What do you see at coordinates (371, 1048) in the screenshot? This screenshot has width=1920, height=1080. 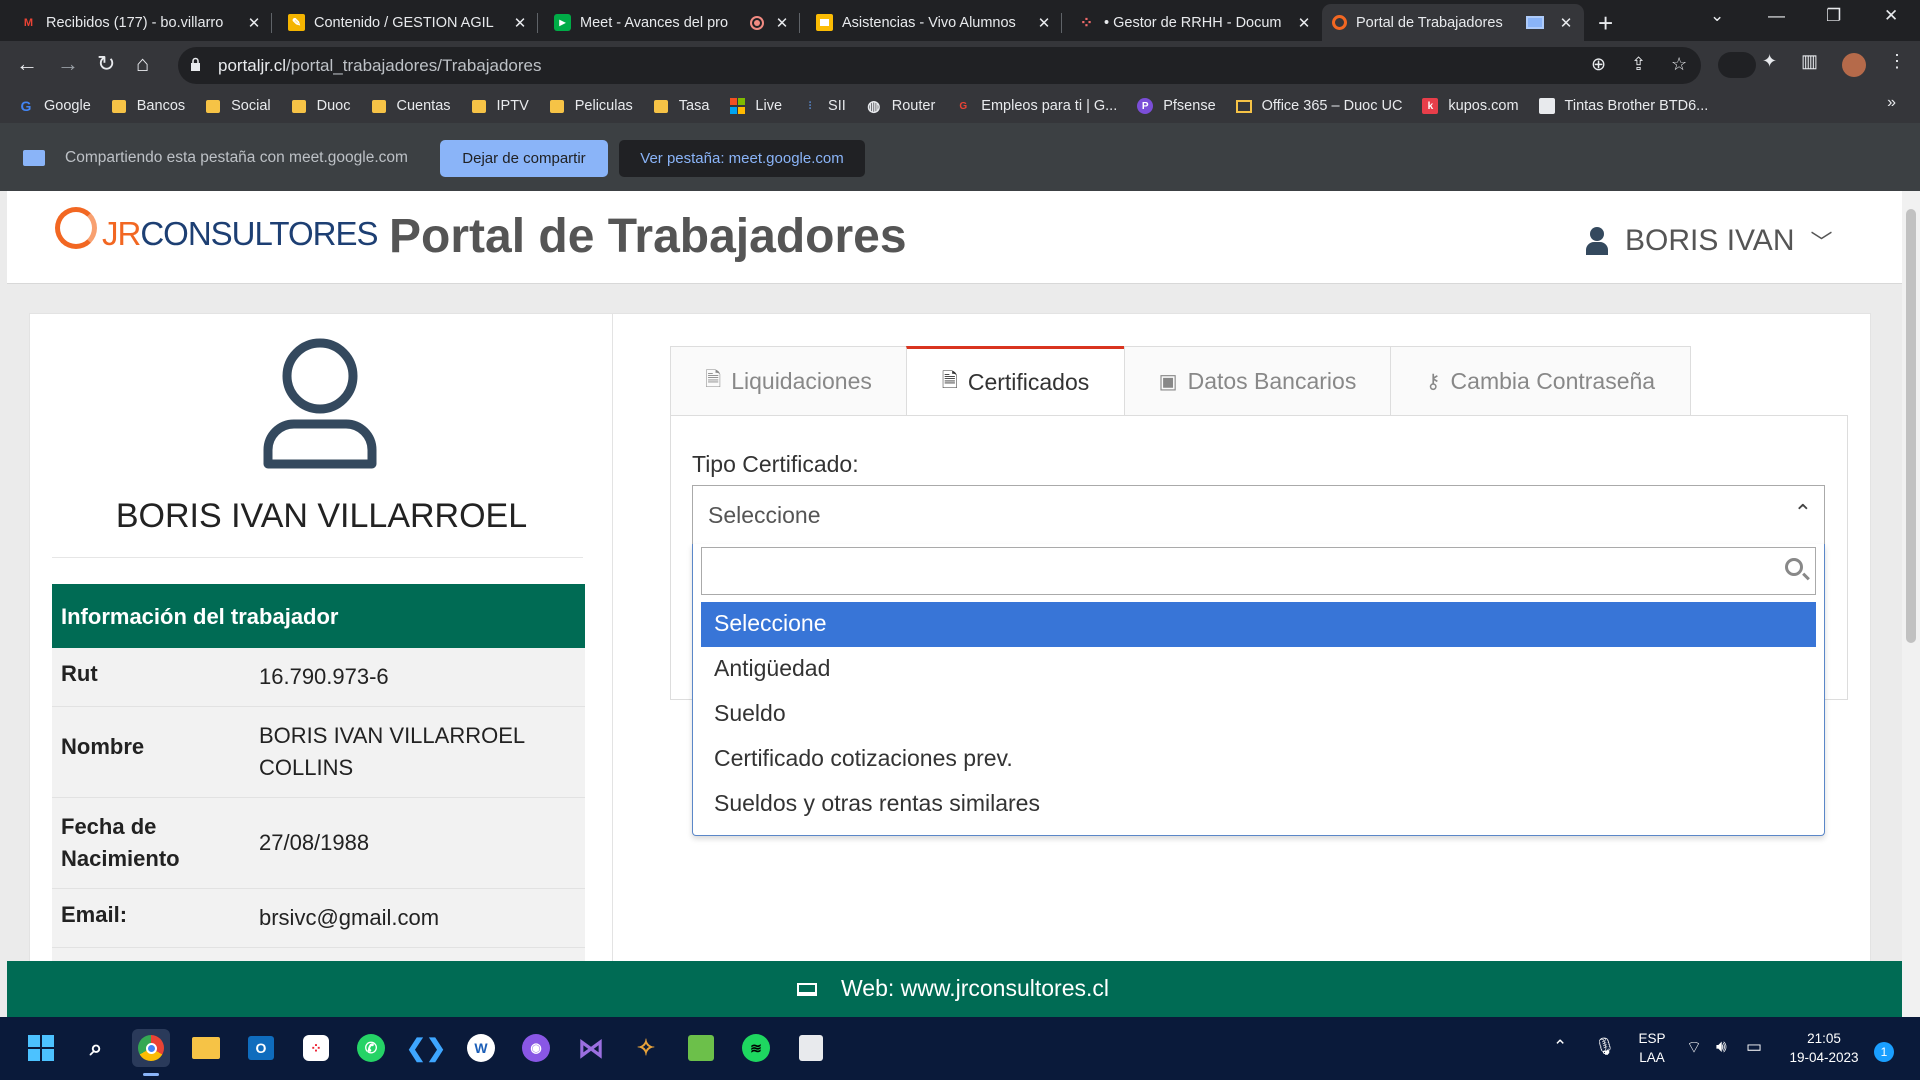 I see `whatsapp-icon: ✆` at bounding box center [371, 1048].